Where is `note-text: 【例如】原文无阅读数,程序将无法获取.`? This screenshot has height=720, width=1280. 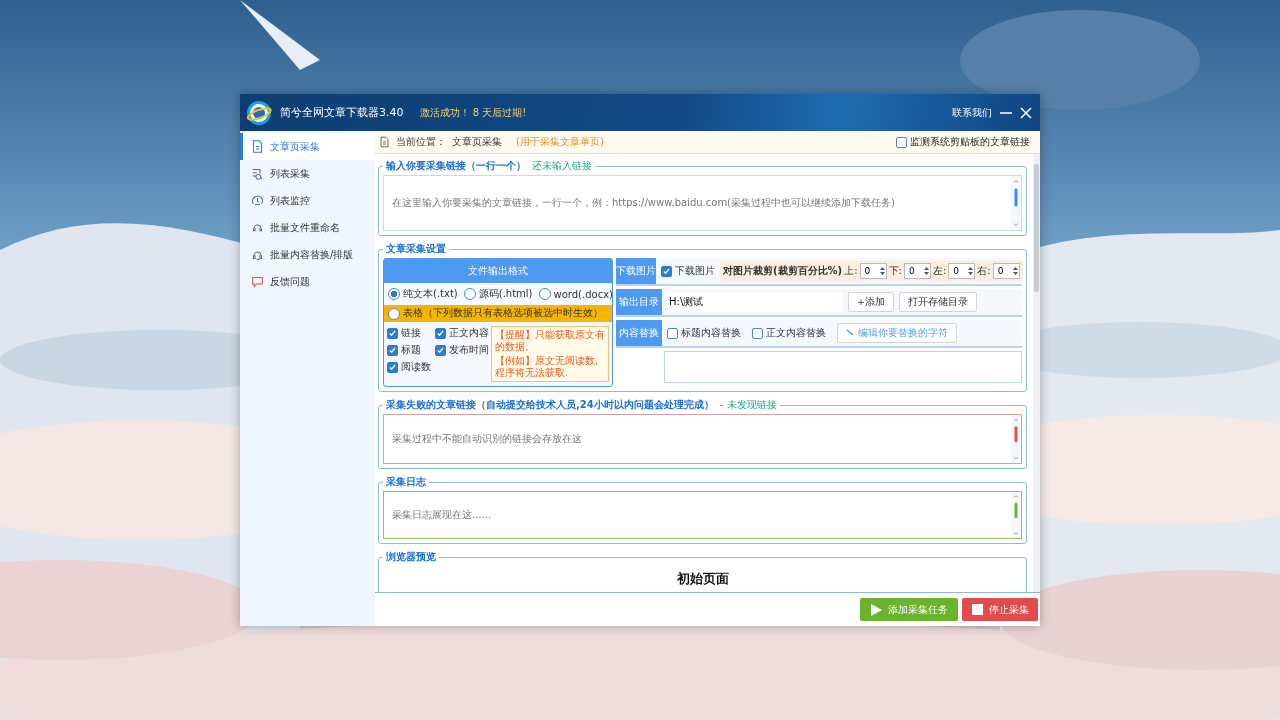 note-text: 【例如】原文无阅读数,程序将无法获取. is located at coordinates (547, 367).